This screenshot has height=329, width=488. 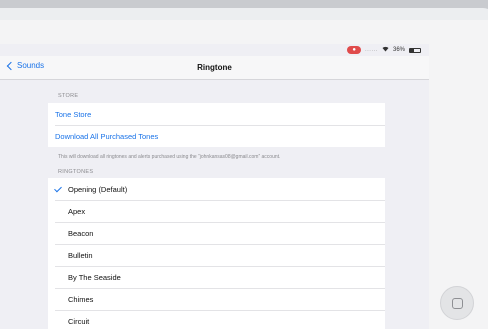 I want to click on home-square-icon, so click(x=457, y=303).